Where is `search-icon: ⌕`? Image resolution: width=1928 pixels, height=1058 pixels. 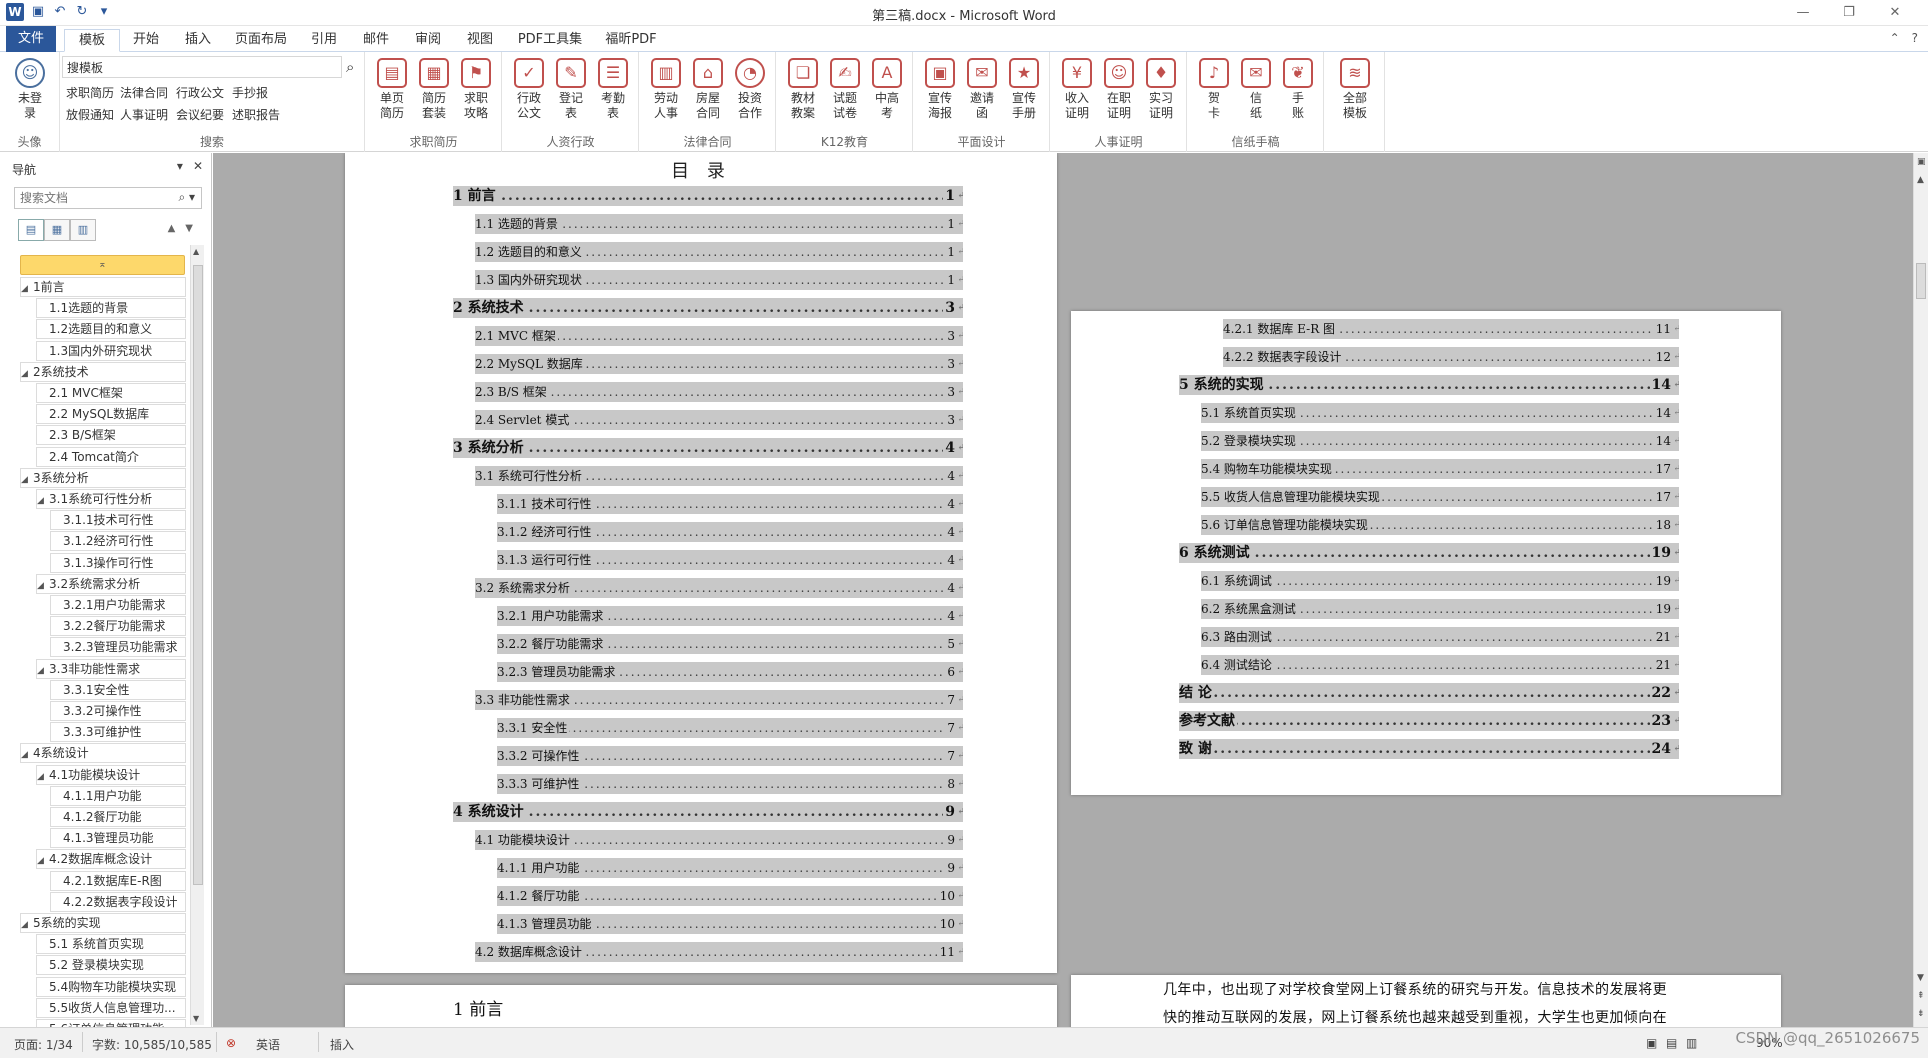 search-icon: ⌕ is located at coordinates (350, 67).